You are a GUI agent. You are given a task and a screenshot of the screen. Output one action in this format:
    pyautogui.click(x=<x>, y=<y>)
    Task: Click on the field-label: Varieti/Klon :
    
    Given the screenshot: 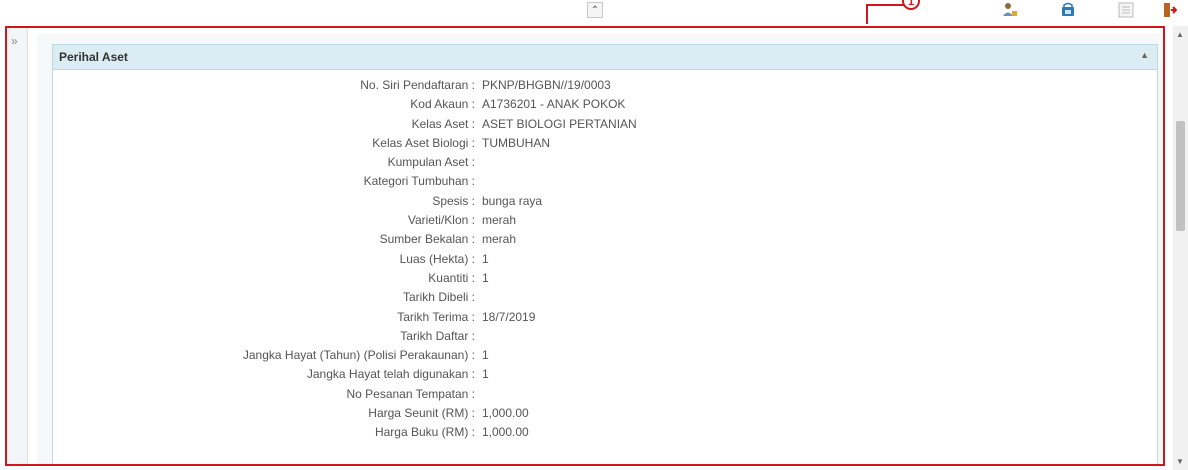 What is the action you would take?
    pyautogui.click(x=441, y=220)
    